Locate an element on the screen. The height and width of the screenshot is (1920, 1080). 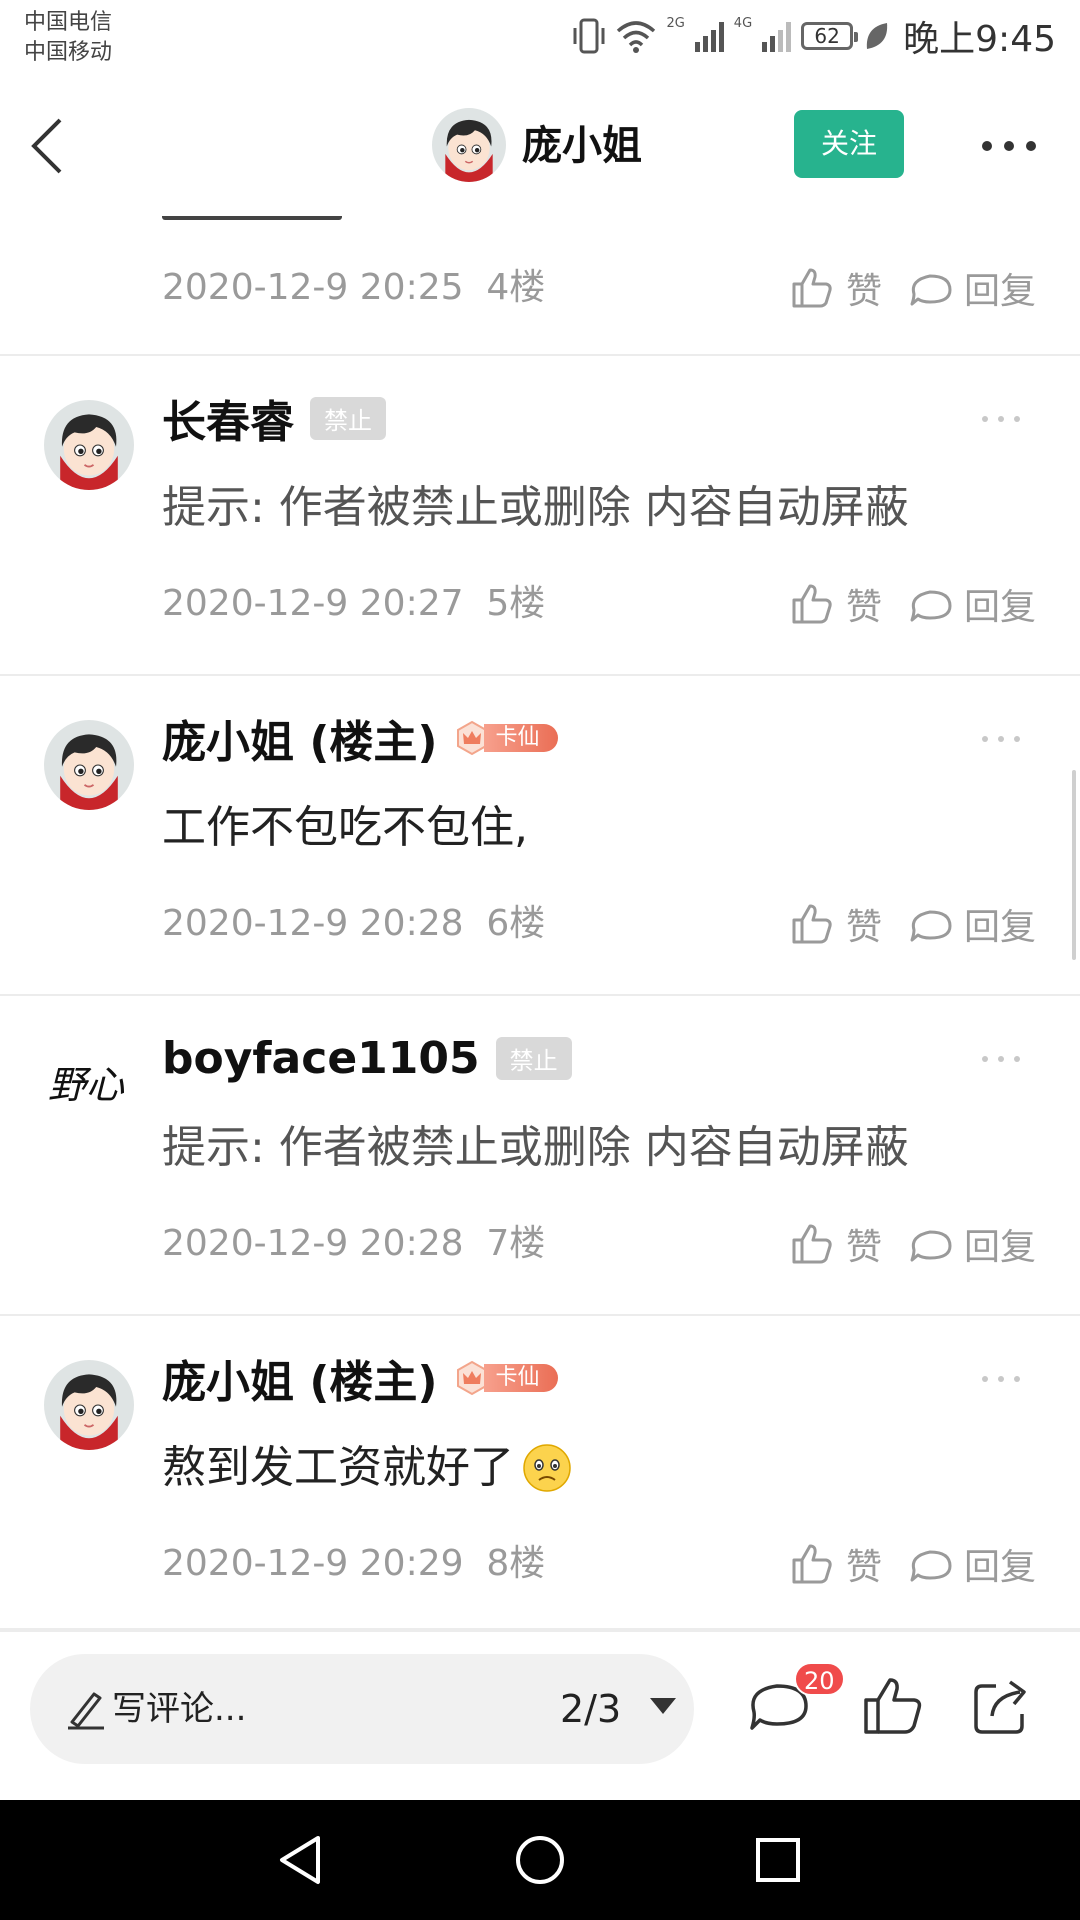
username-row: boyface1105 禁止 is located at coordinates (367, 1058).